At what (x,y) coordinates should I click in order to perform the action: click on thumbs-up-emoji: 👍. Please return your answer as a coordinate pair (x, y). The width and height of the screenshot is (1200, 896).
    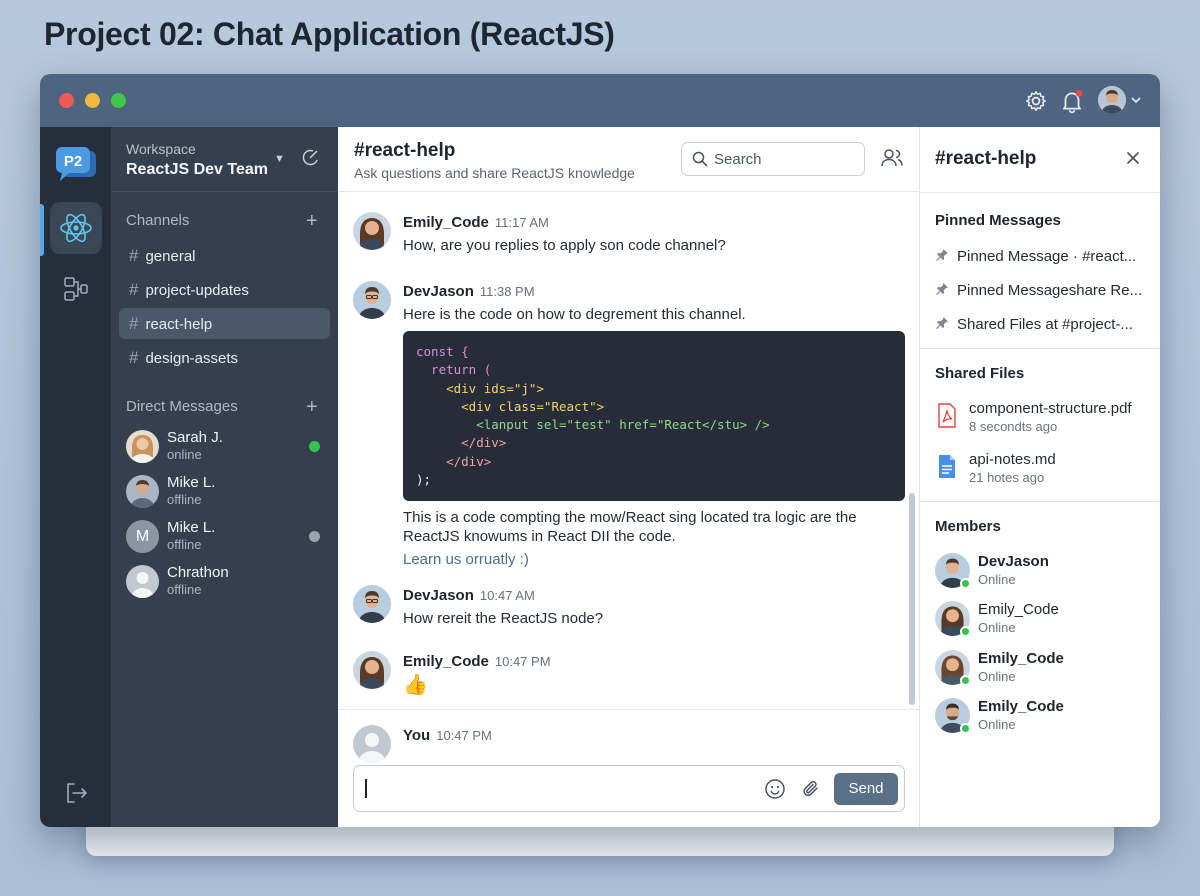
    Looking at the image, I should click on (415, 685).